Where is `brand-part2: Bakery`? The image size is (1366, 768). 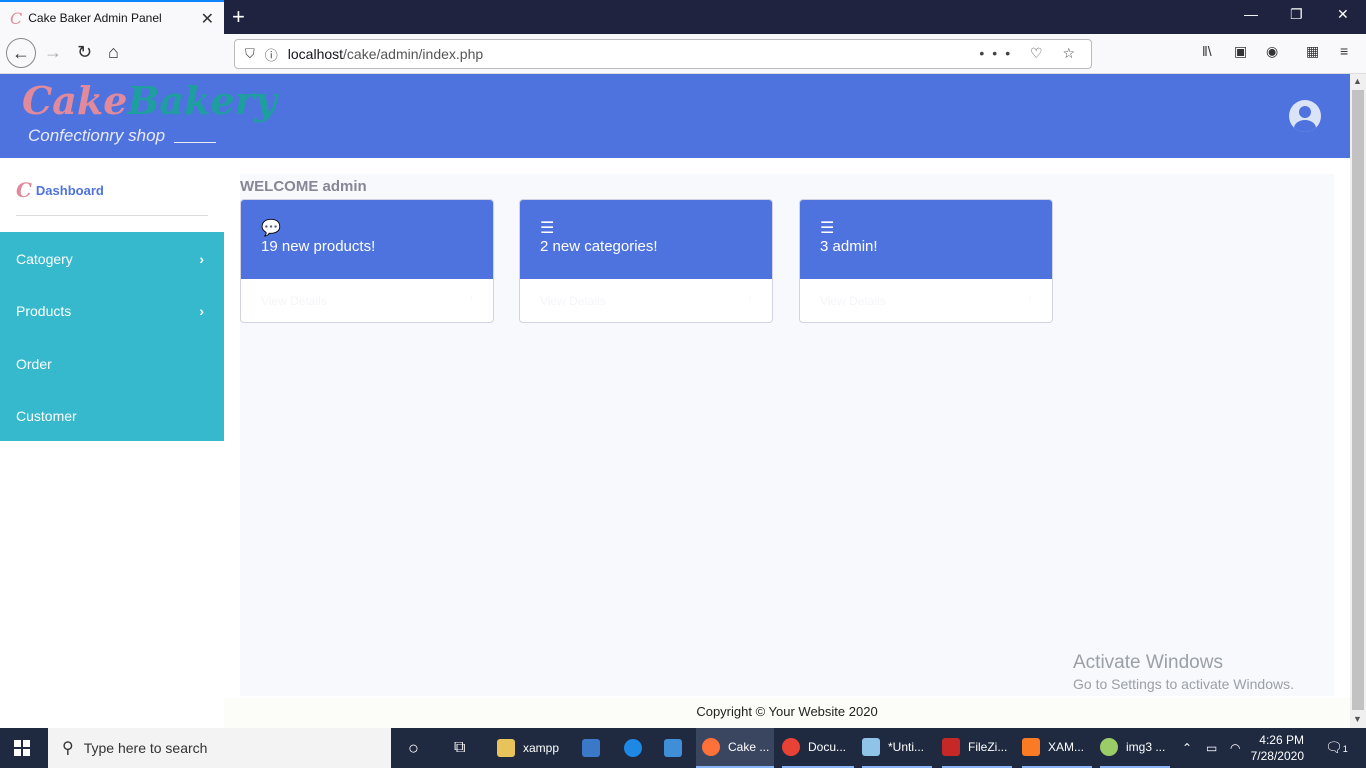 brand-part2: Bakery is located at coordinates (202, 100).